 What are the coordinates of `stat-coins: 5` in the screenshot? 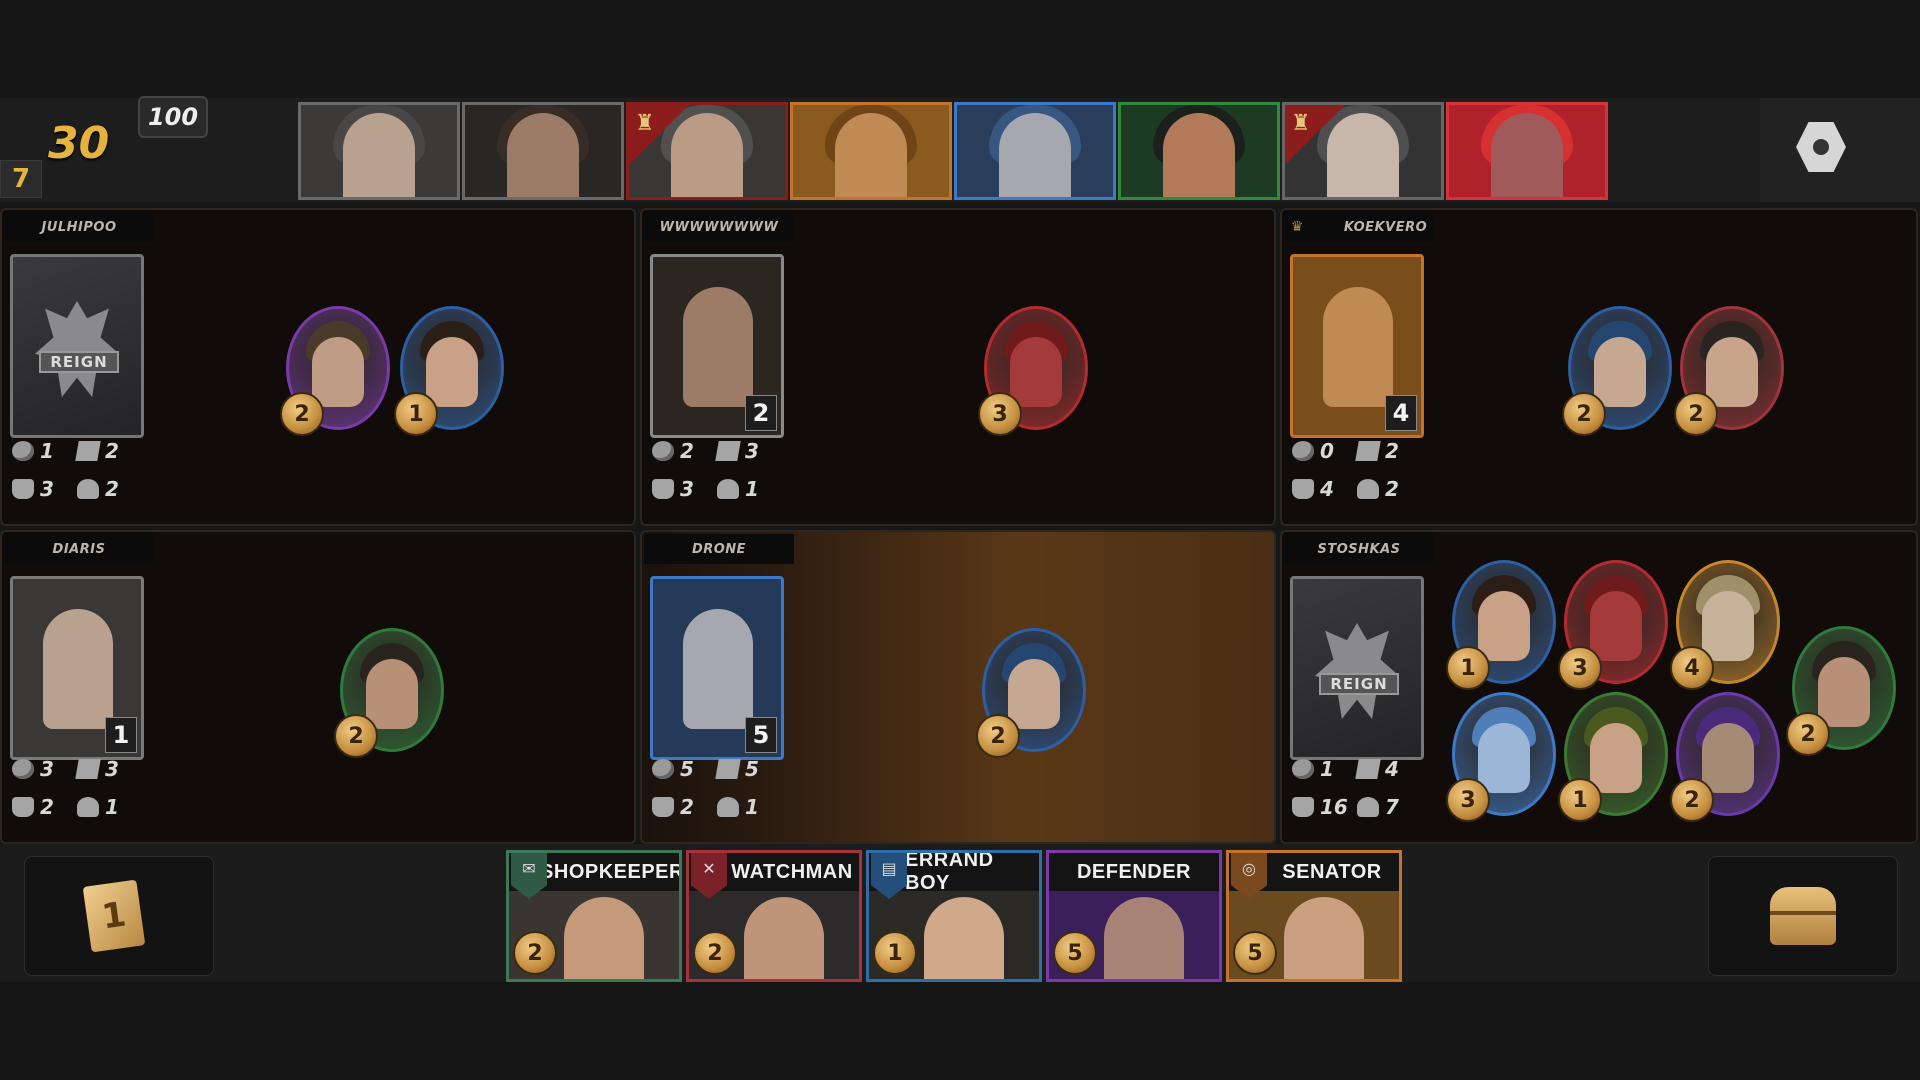 It's located at (684, 769).